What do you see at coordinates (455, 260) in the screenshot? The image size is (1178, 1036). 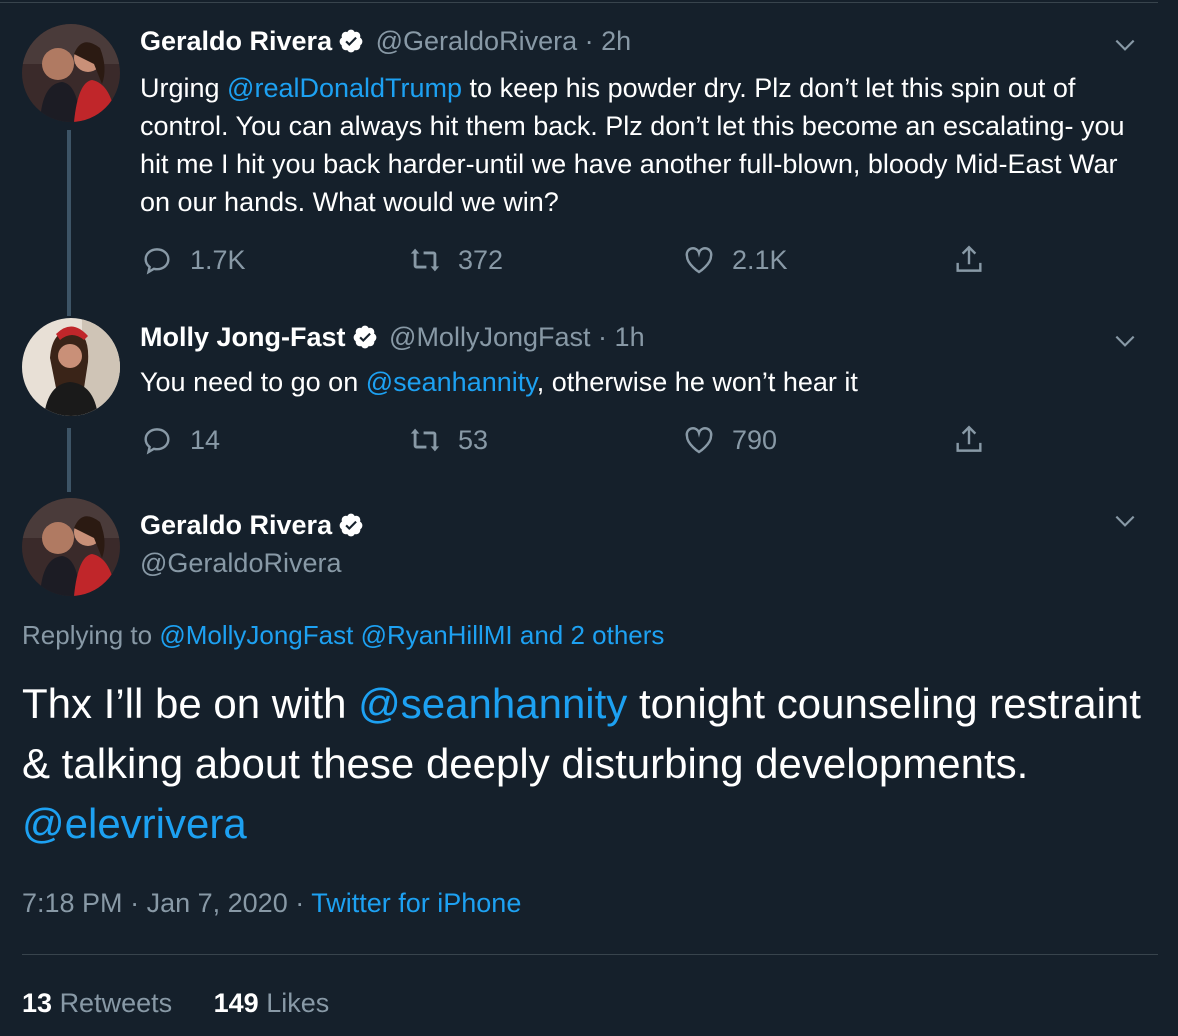 I see `retweet-button: 372` at bounding box center [455, 260].